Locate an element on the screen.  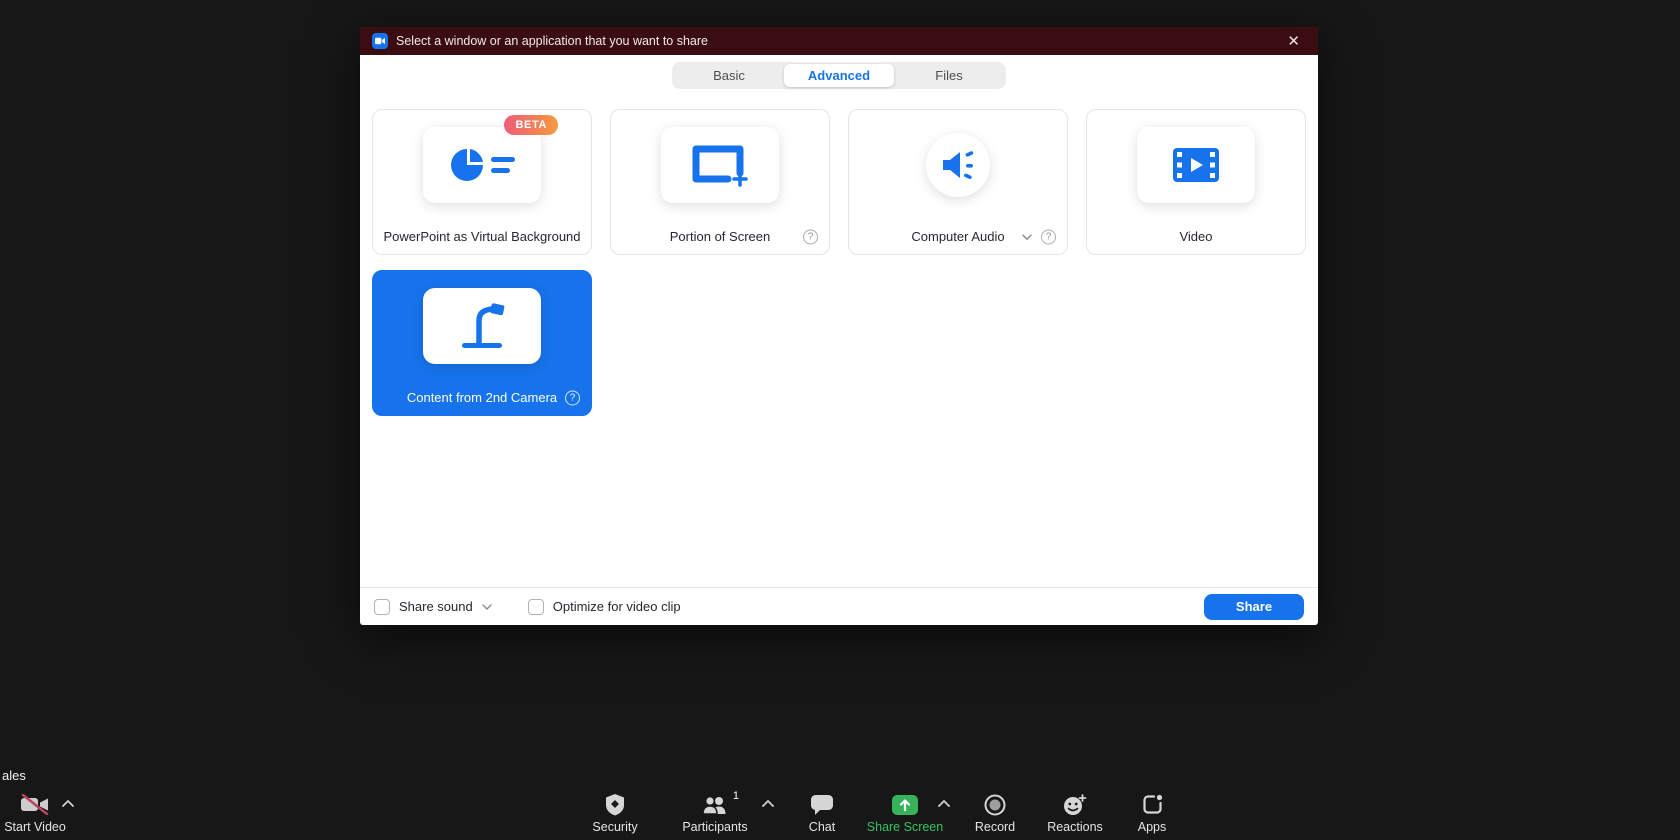
apps-button: Apps is located at coordinates (1152, 813).